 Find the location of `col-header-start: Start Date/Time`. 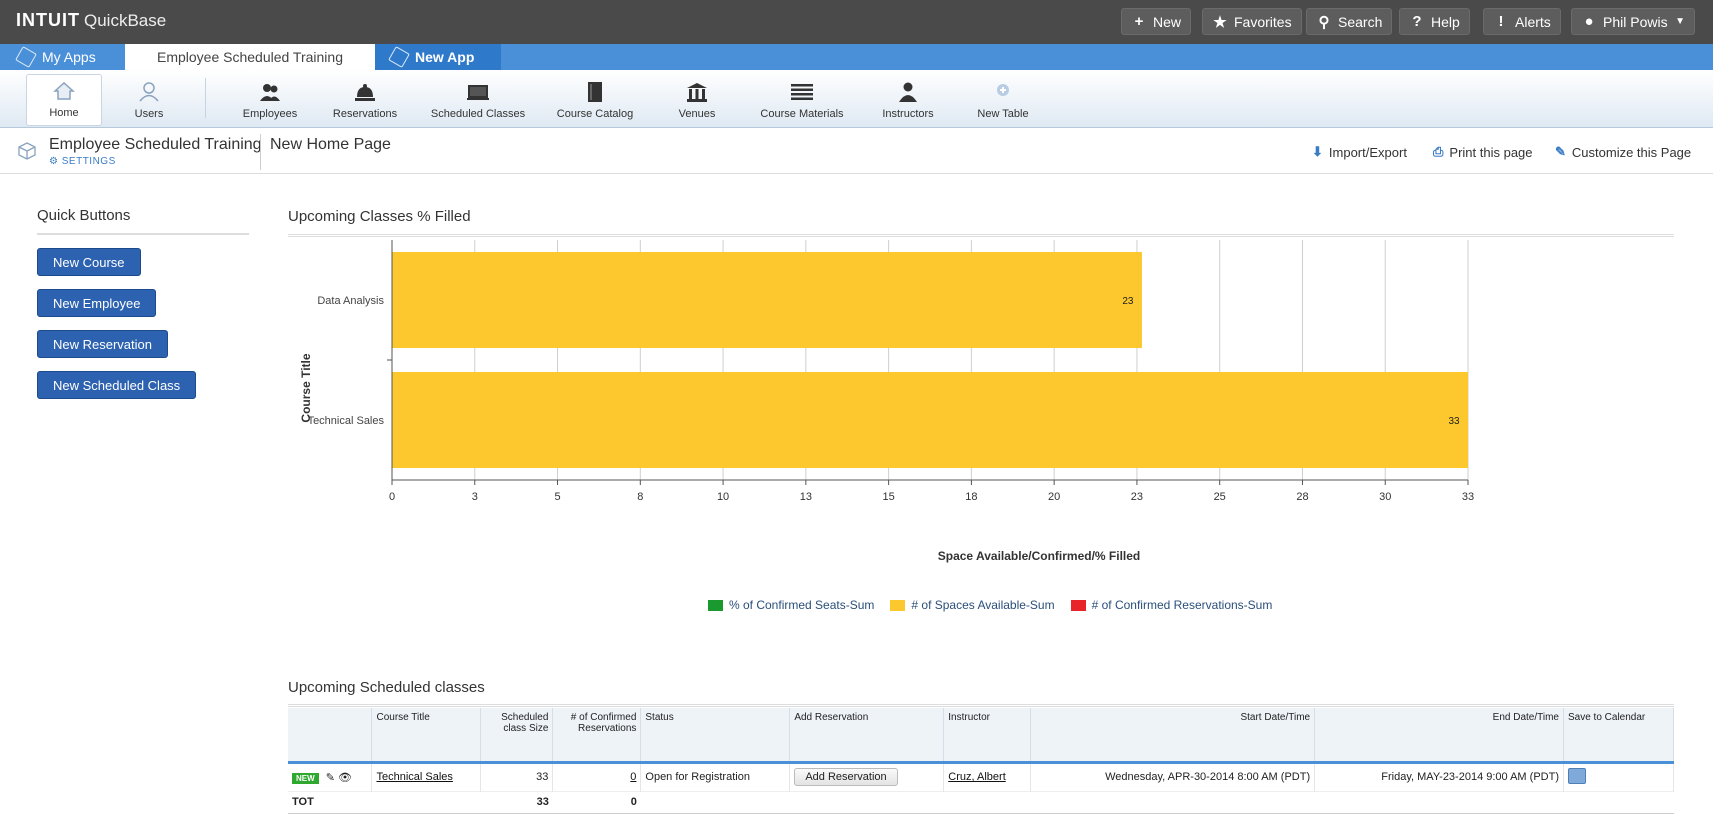

col-header-start: Start Date/Time is located at coordinates (1173, 735).